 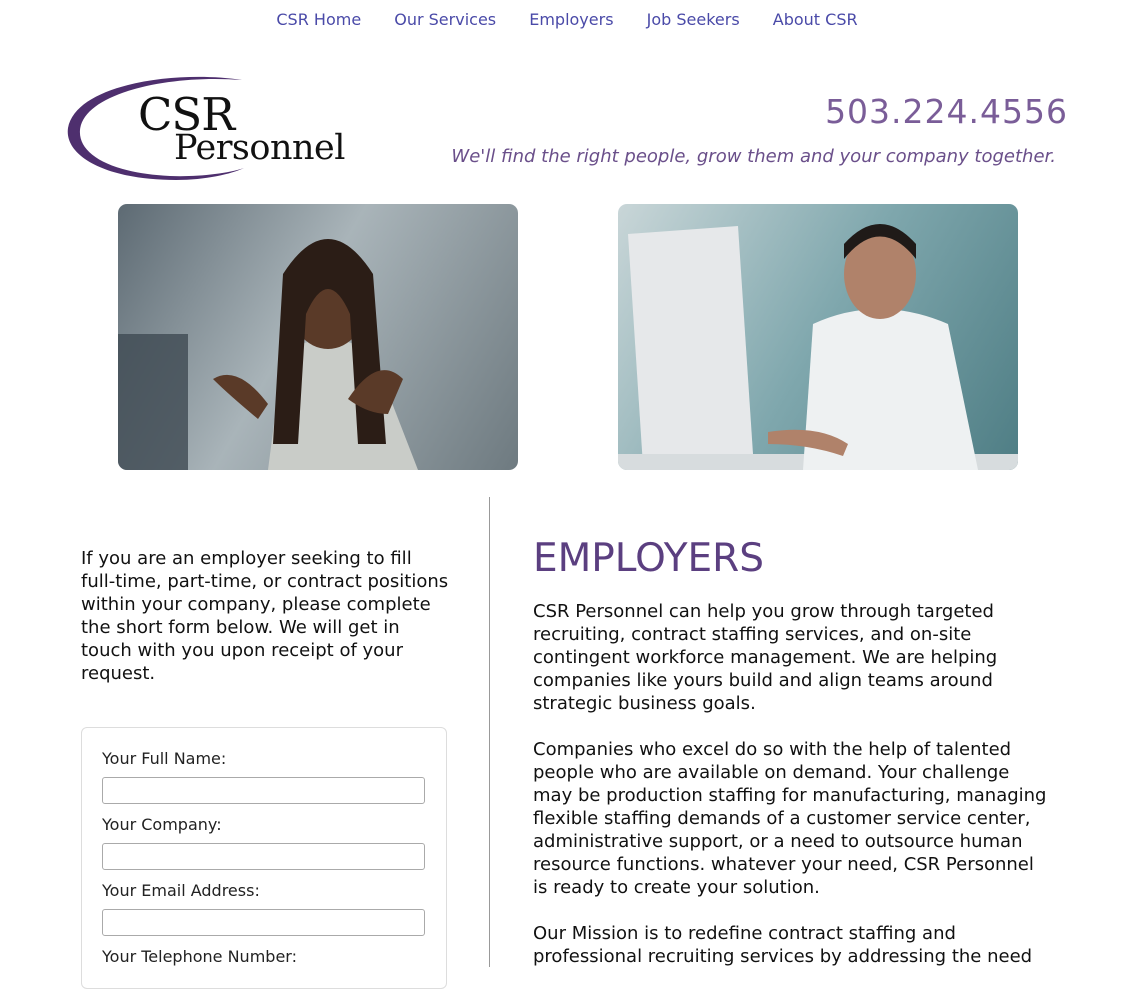 What do you see at coordinates (815, 19) in the screenshot?
I see `nav-about-csr: About CSR` at bounding box center [815, 19].